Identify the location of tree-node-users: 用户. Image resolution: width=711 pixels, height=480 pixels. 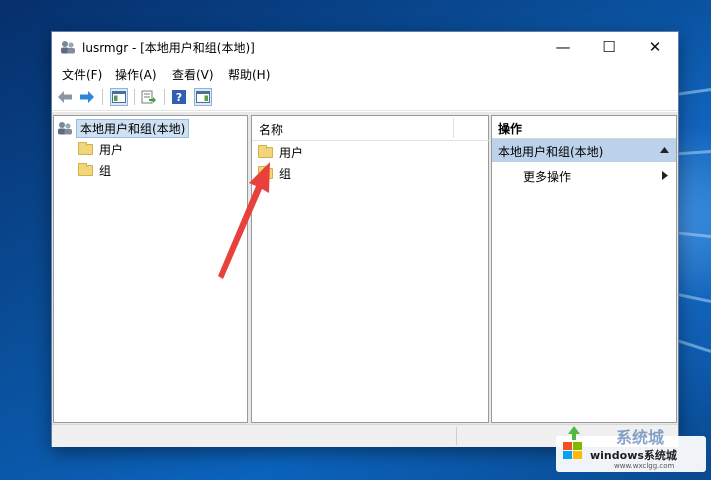
(100, 149).